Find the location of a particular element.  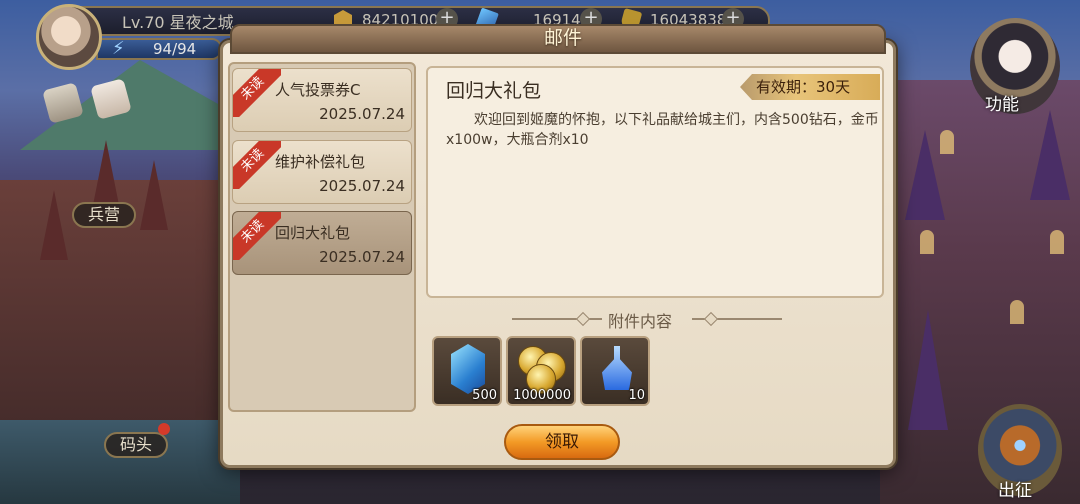

item-count: 10 is located at coordinates (636, 395).